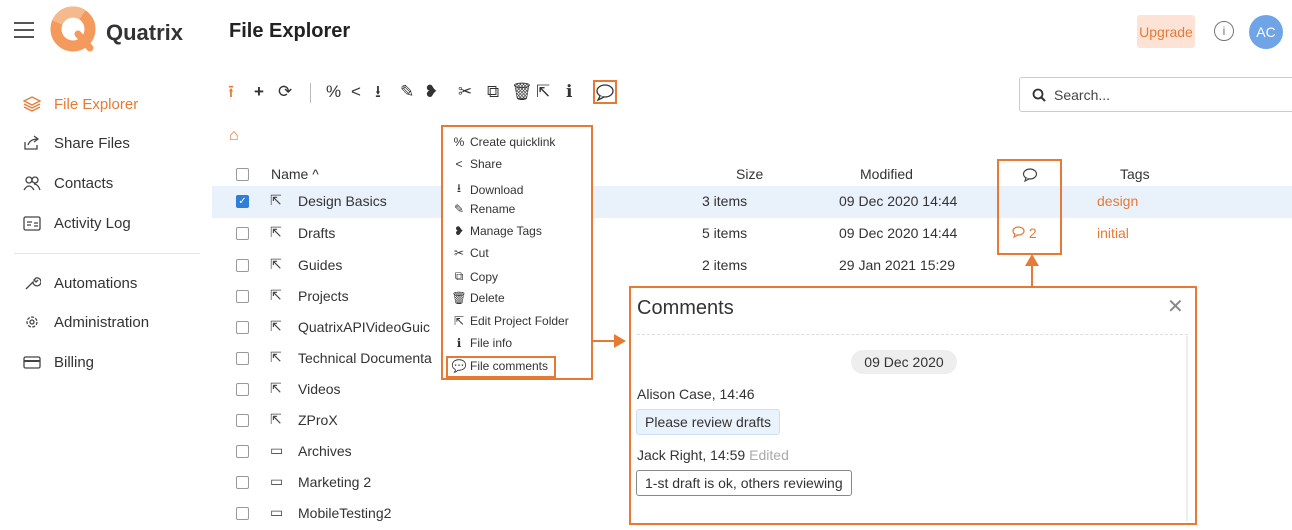 This screenshot has width=1292, height=530. I want to click on annotation-arrow-right, so click(620, 341).